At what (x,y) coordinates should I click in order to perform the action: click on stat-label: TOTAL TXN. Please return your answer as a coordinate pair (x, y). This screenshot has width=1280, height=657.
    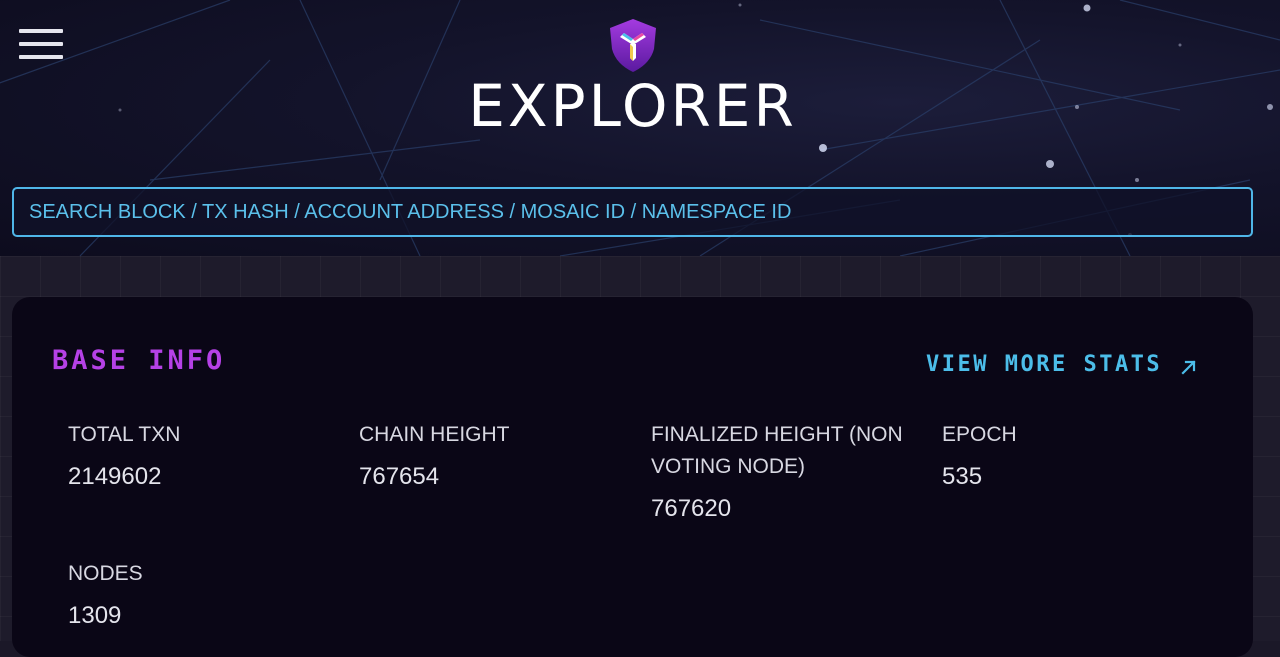
    Looking at the image, I should click on (124, 434).